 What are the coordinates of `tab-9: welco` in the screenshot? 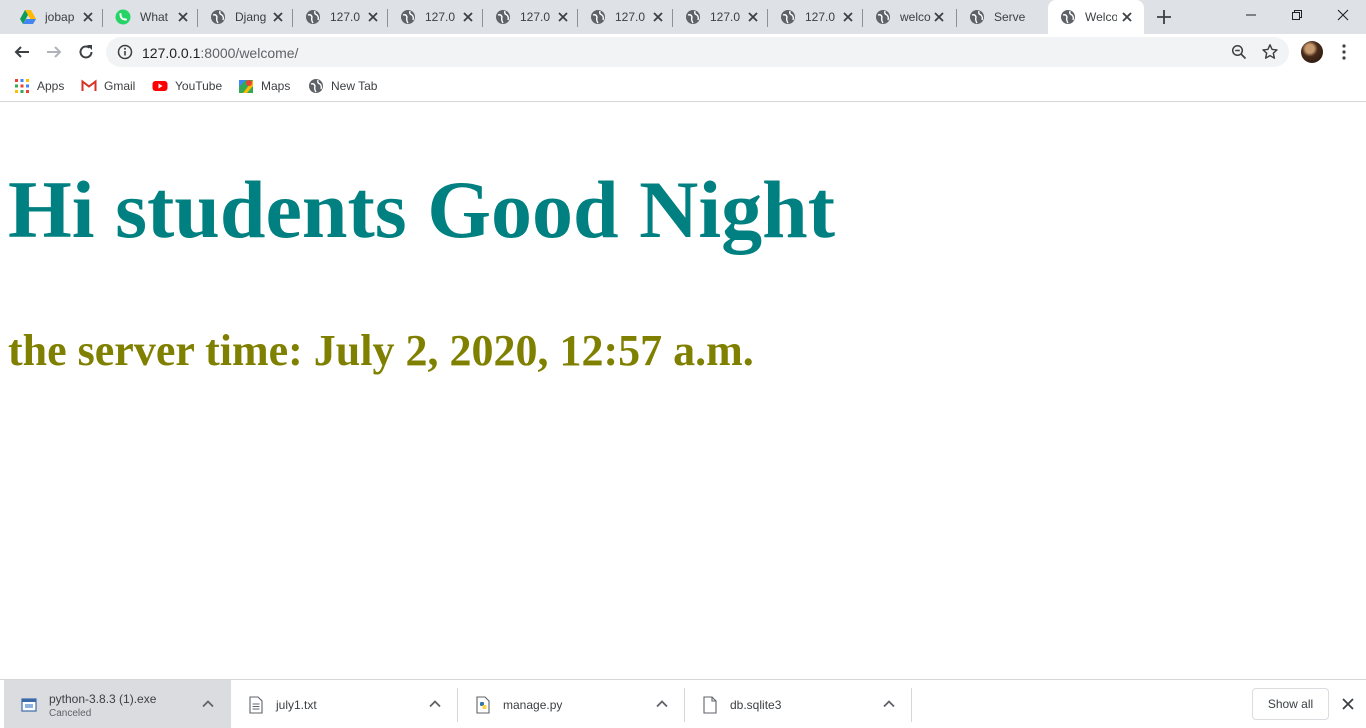 It's located at (910, 17).